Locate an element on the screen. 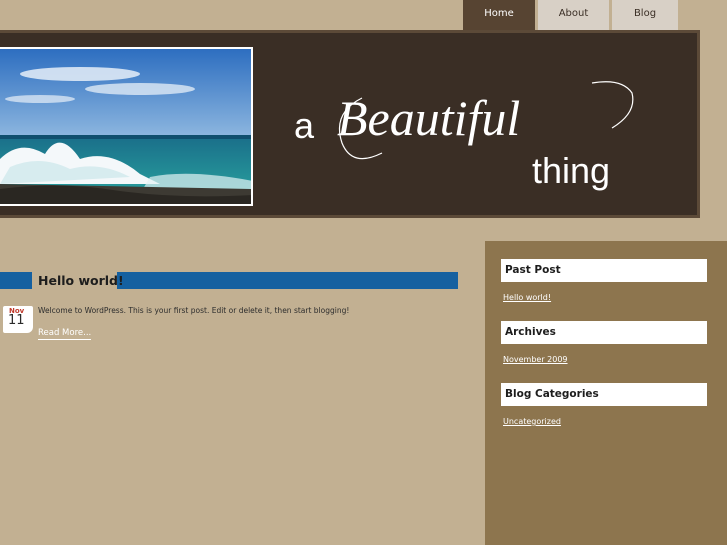 This screenshot has width=727, height=545. widget-title-archives: Archives is located at coordinates (604, 332).